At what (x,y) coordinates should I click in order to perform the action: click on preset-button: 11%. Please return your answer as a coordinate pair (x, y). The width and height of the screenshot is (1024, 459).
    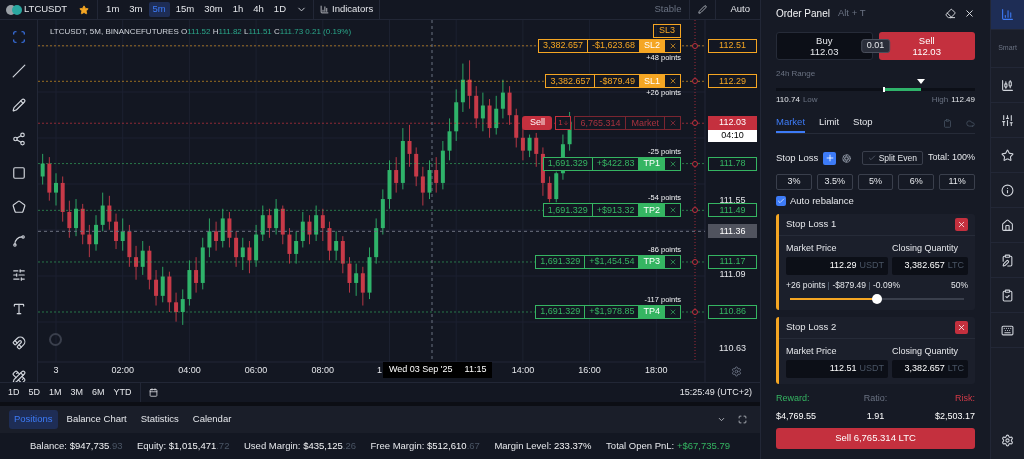
    Looking at the image, I should click on (957, 182).